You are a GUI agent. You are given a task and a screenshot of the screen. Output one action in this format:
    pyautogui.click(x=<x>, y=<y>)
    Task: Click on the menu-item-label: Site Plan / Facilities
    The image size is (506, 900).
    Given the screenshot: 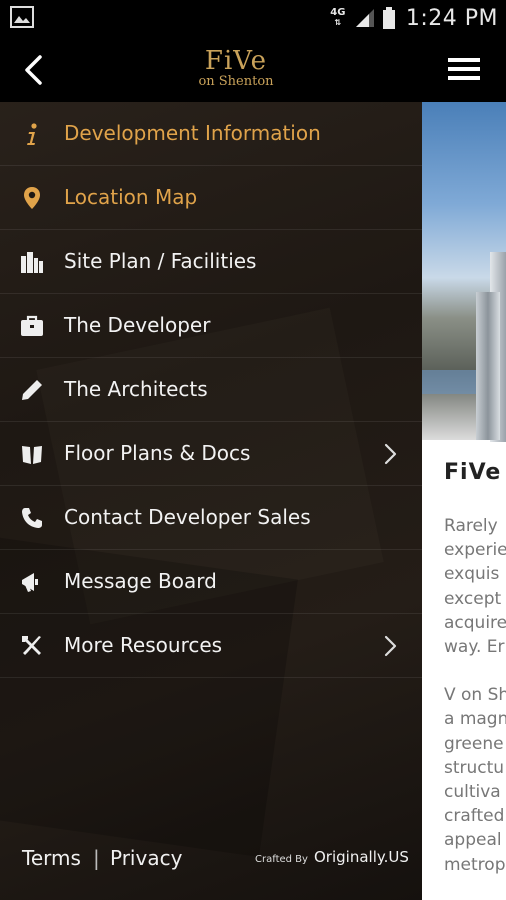 What is the action you would take?
    pyautogui.click(x=160, y=261)
    